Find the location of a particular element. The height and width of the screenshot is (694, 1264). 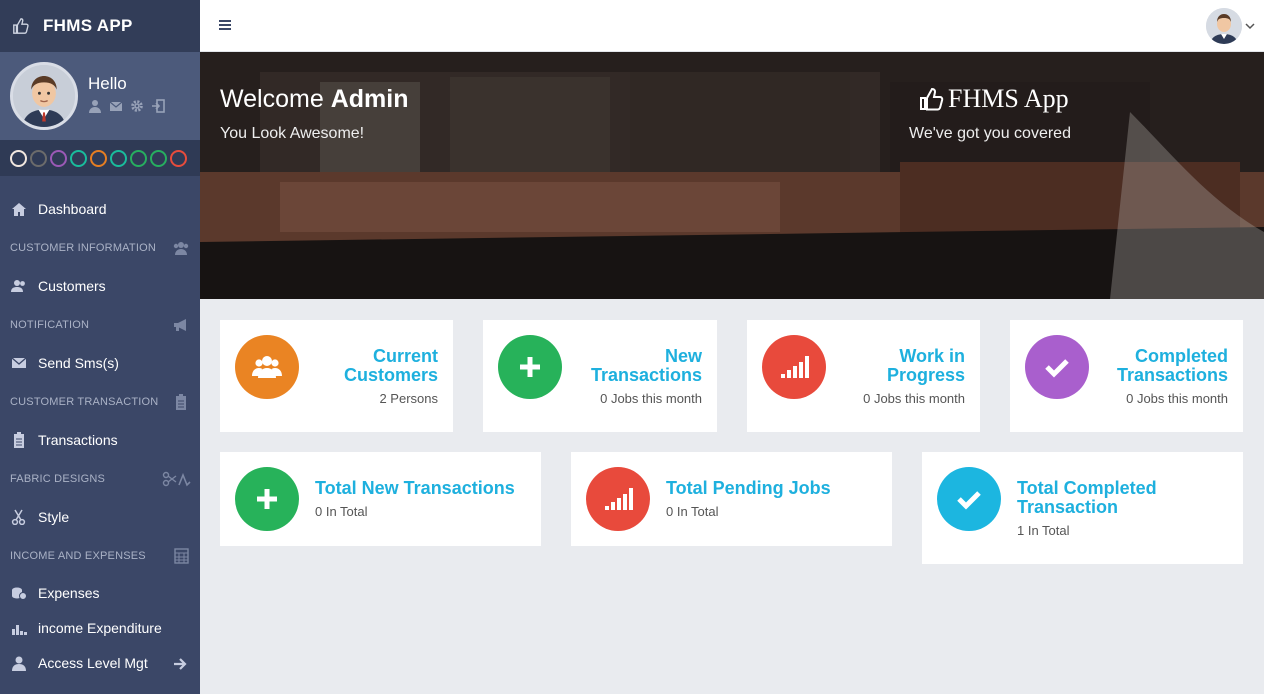

stat-subtitle: 1 In Total is located at coordinates (1043, 530).